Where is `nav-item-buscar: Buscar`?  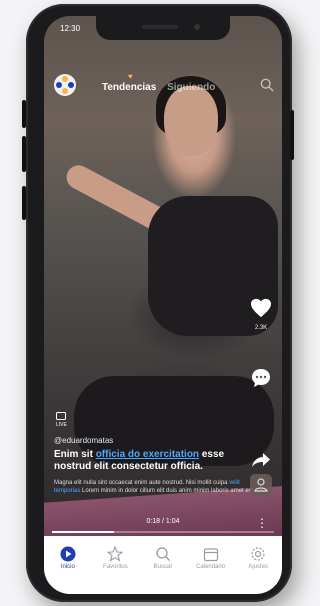 nav-item-buscar: Buscar is located at coordinates (163, 557).